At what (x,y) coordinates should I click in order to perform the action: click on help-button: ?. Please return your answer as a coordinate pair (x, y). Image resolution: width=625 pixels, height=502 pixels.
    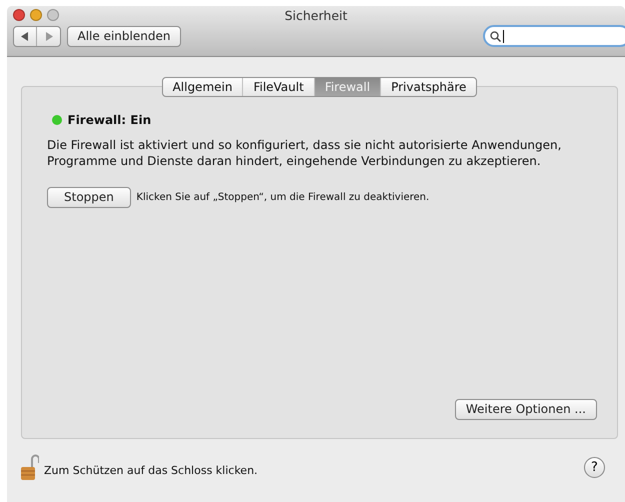
    Looking at the image, I should click on (594, 467).